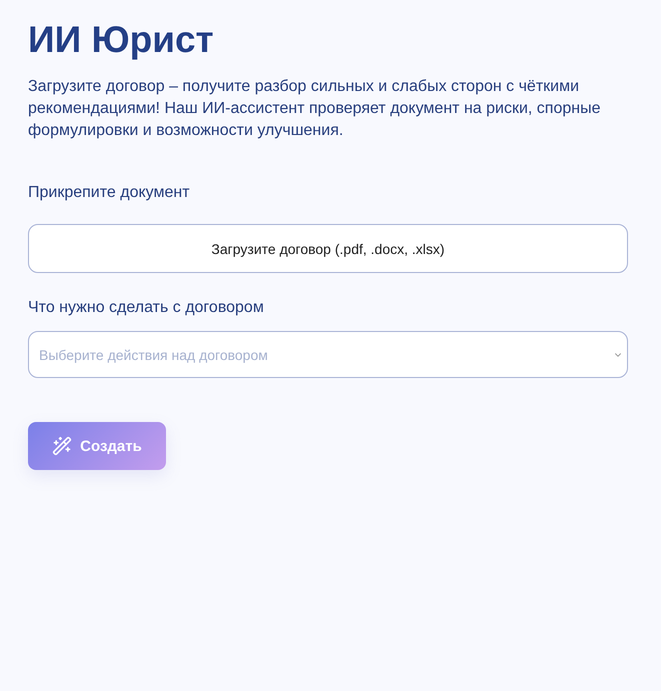 This screenshot has height=691, width=661. I want to click on upload-button: Загрузите договор (.pdf, .docx, .xlsx), so click(328, 248).